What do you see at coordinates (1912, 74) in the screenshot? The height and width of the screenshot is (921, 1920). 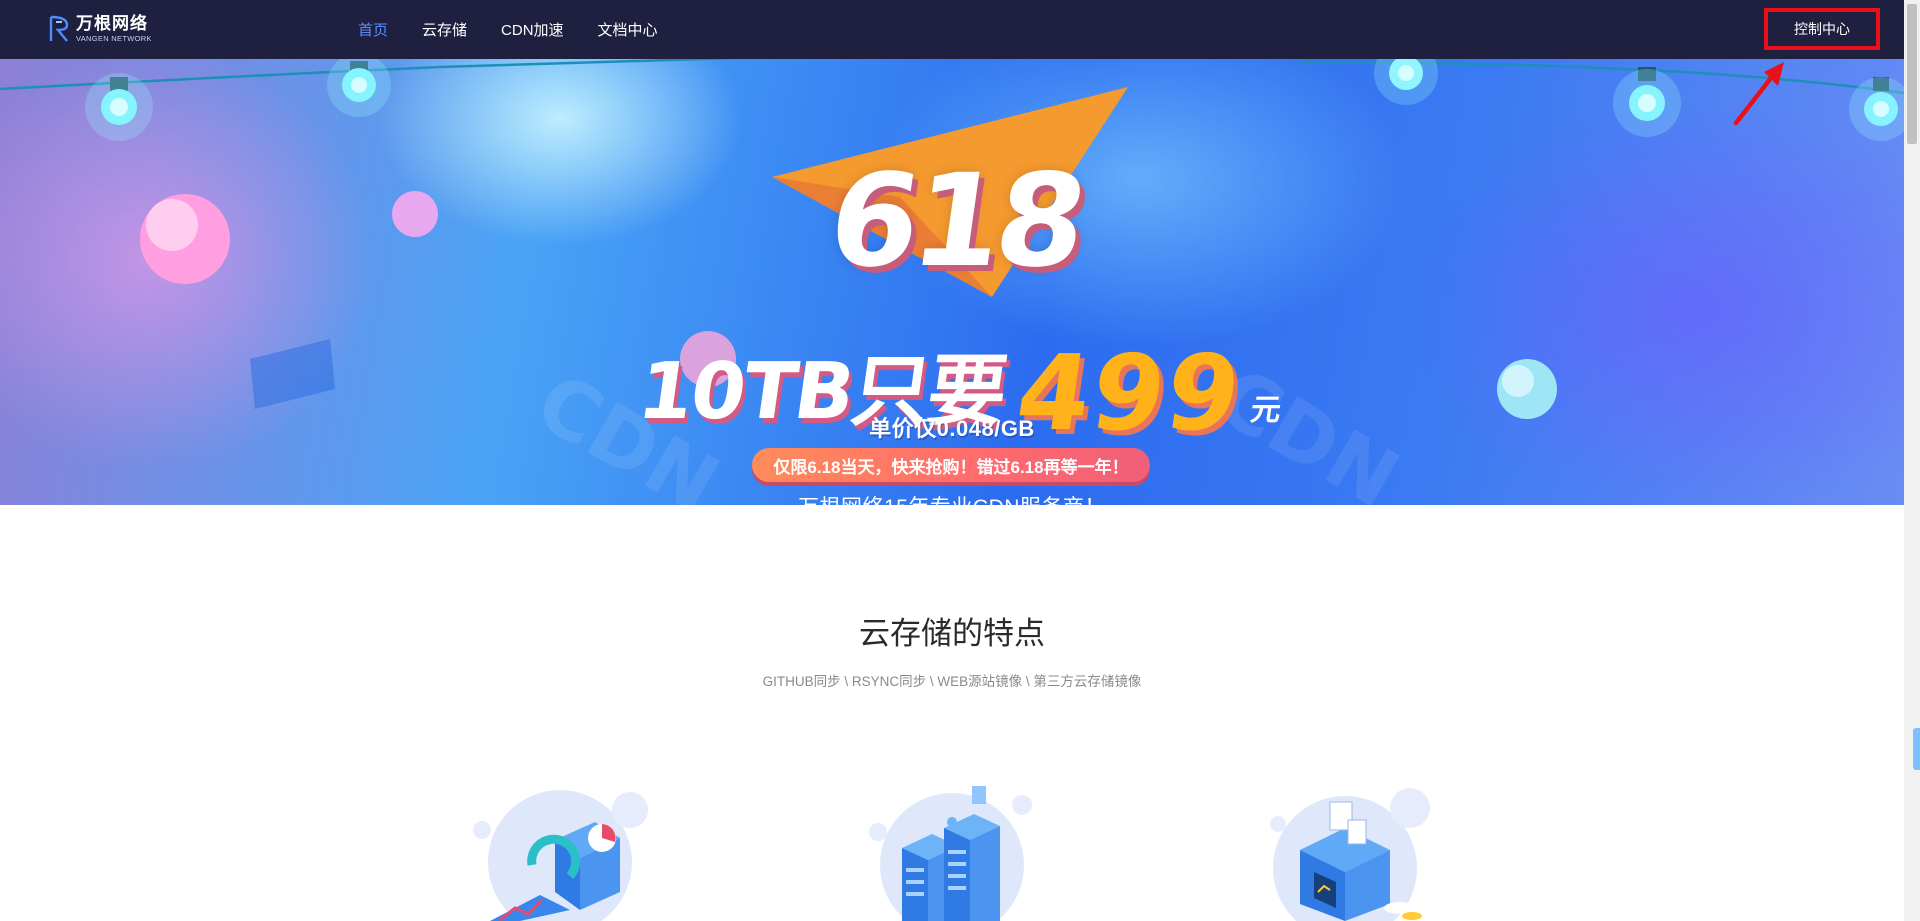 I see `scrollbar-thumb` at bounding box center [1912, 74].